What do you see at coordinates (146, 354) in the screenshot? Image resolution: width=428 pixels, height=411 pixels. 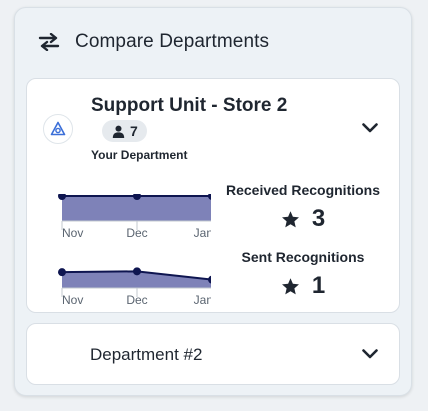 I see `department-2-name: Department #2` at bounding box center [146, 354].